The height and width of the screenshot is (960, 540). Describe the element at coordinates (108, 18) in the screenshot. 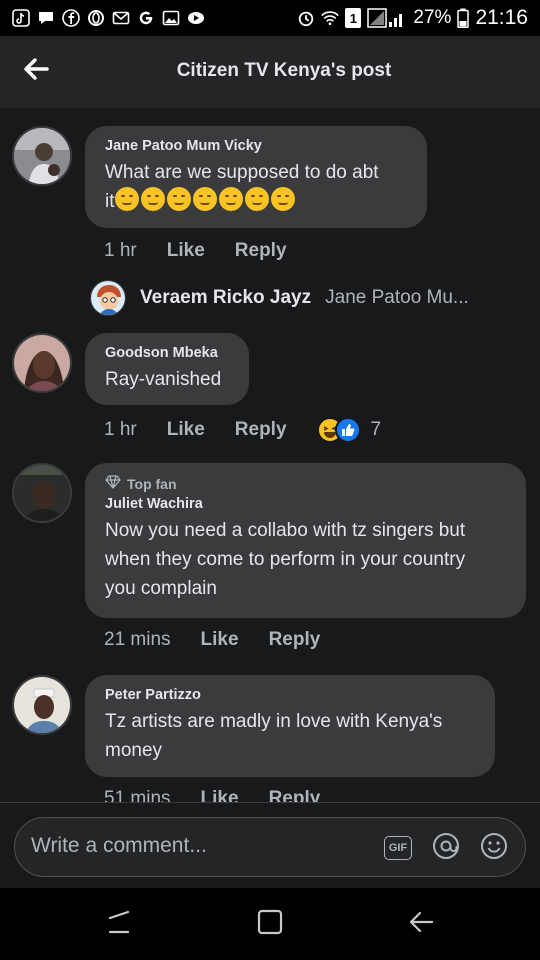

I see `notification-icons` at that location.